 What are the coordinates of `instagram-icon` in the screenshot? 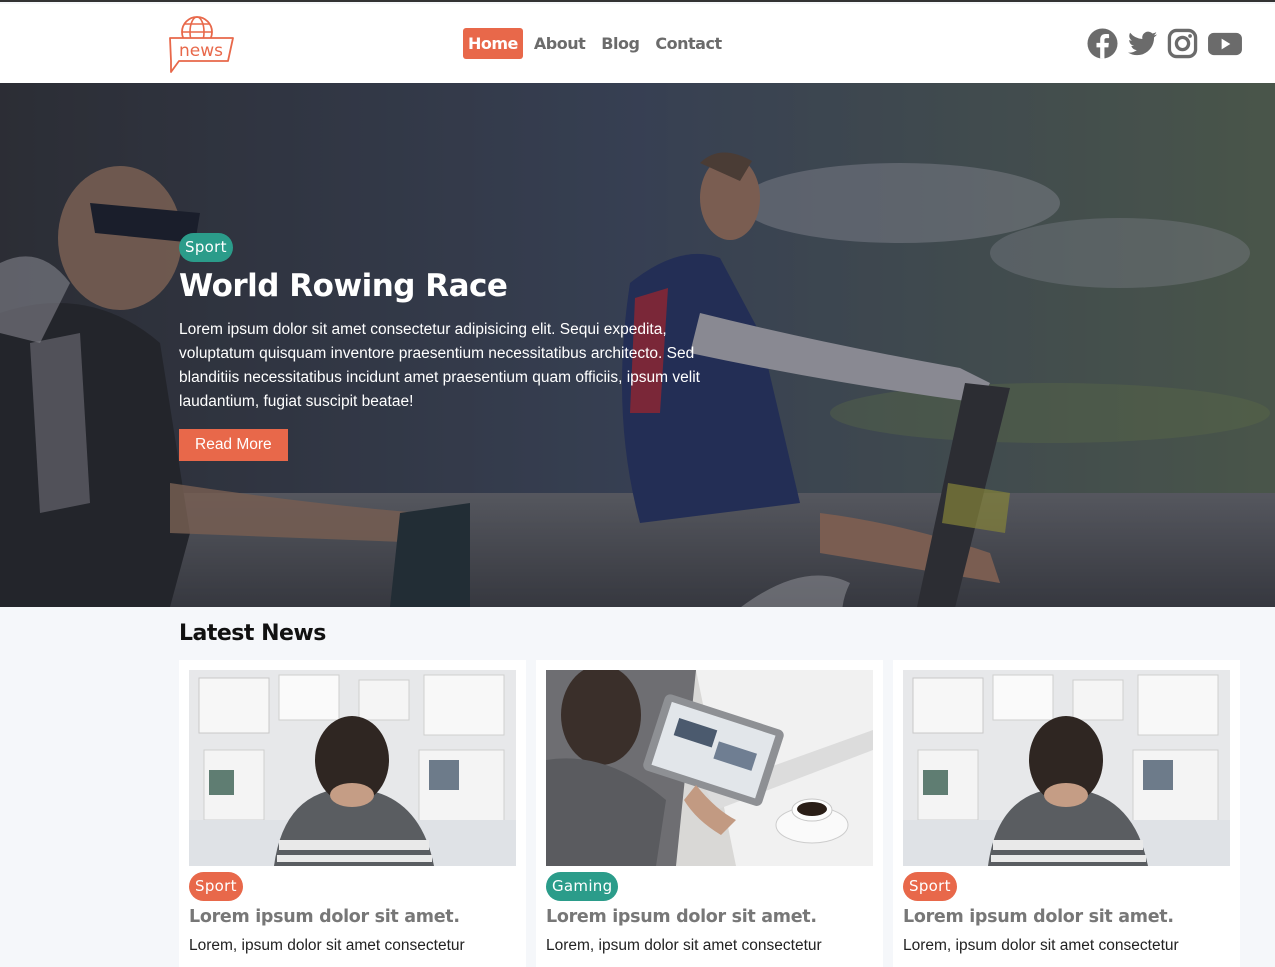 It's located at (1182, 43).